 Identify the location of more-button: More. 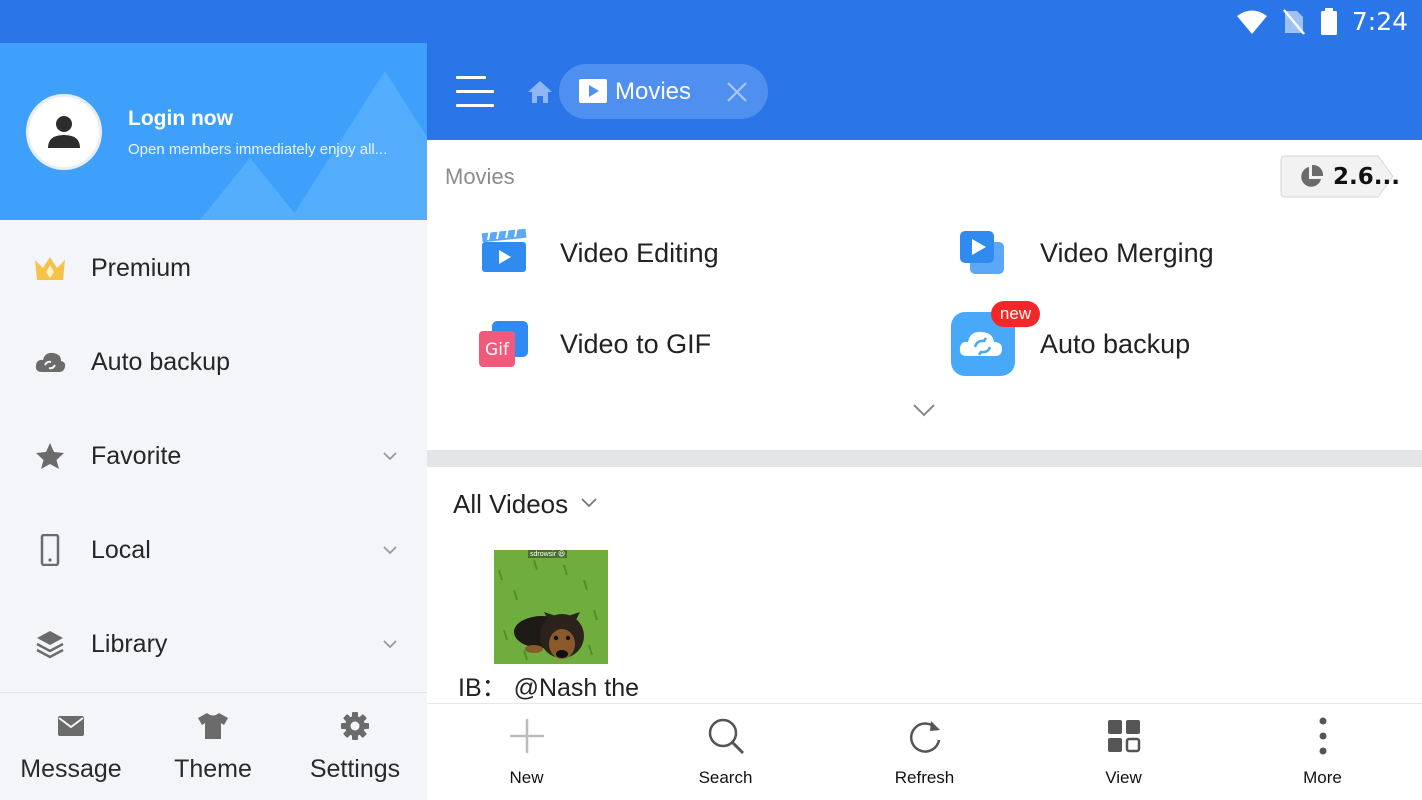
(1322, 752).